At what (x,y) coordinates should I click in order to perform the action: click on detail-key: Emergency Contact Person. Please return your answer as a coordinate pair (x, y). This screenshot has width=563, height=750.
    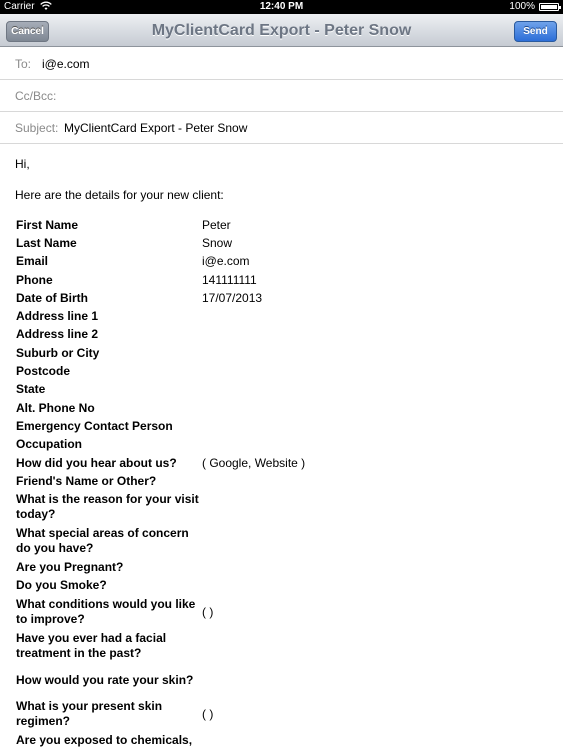
    Looking at the image, I should click on (94, 425).